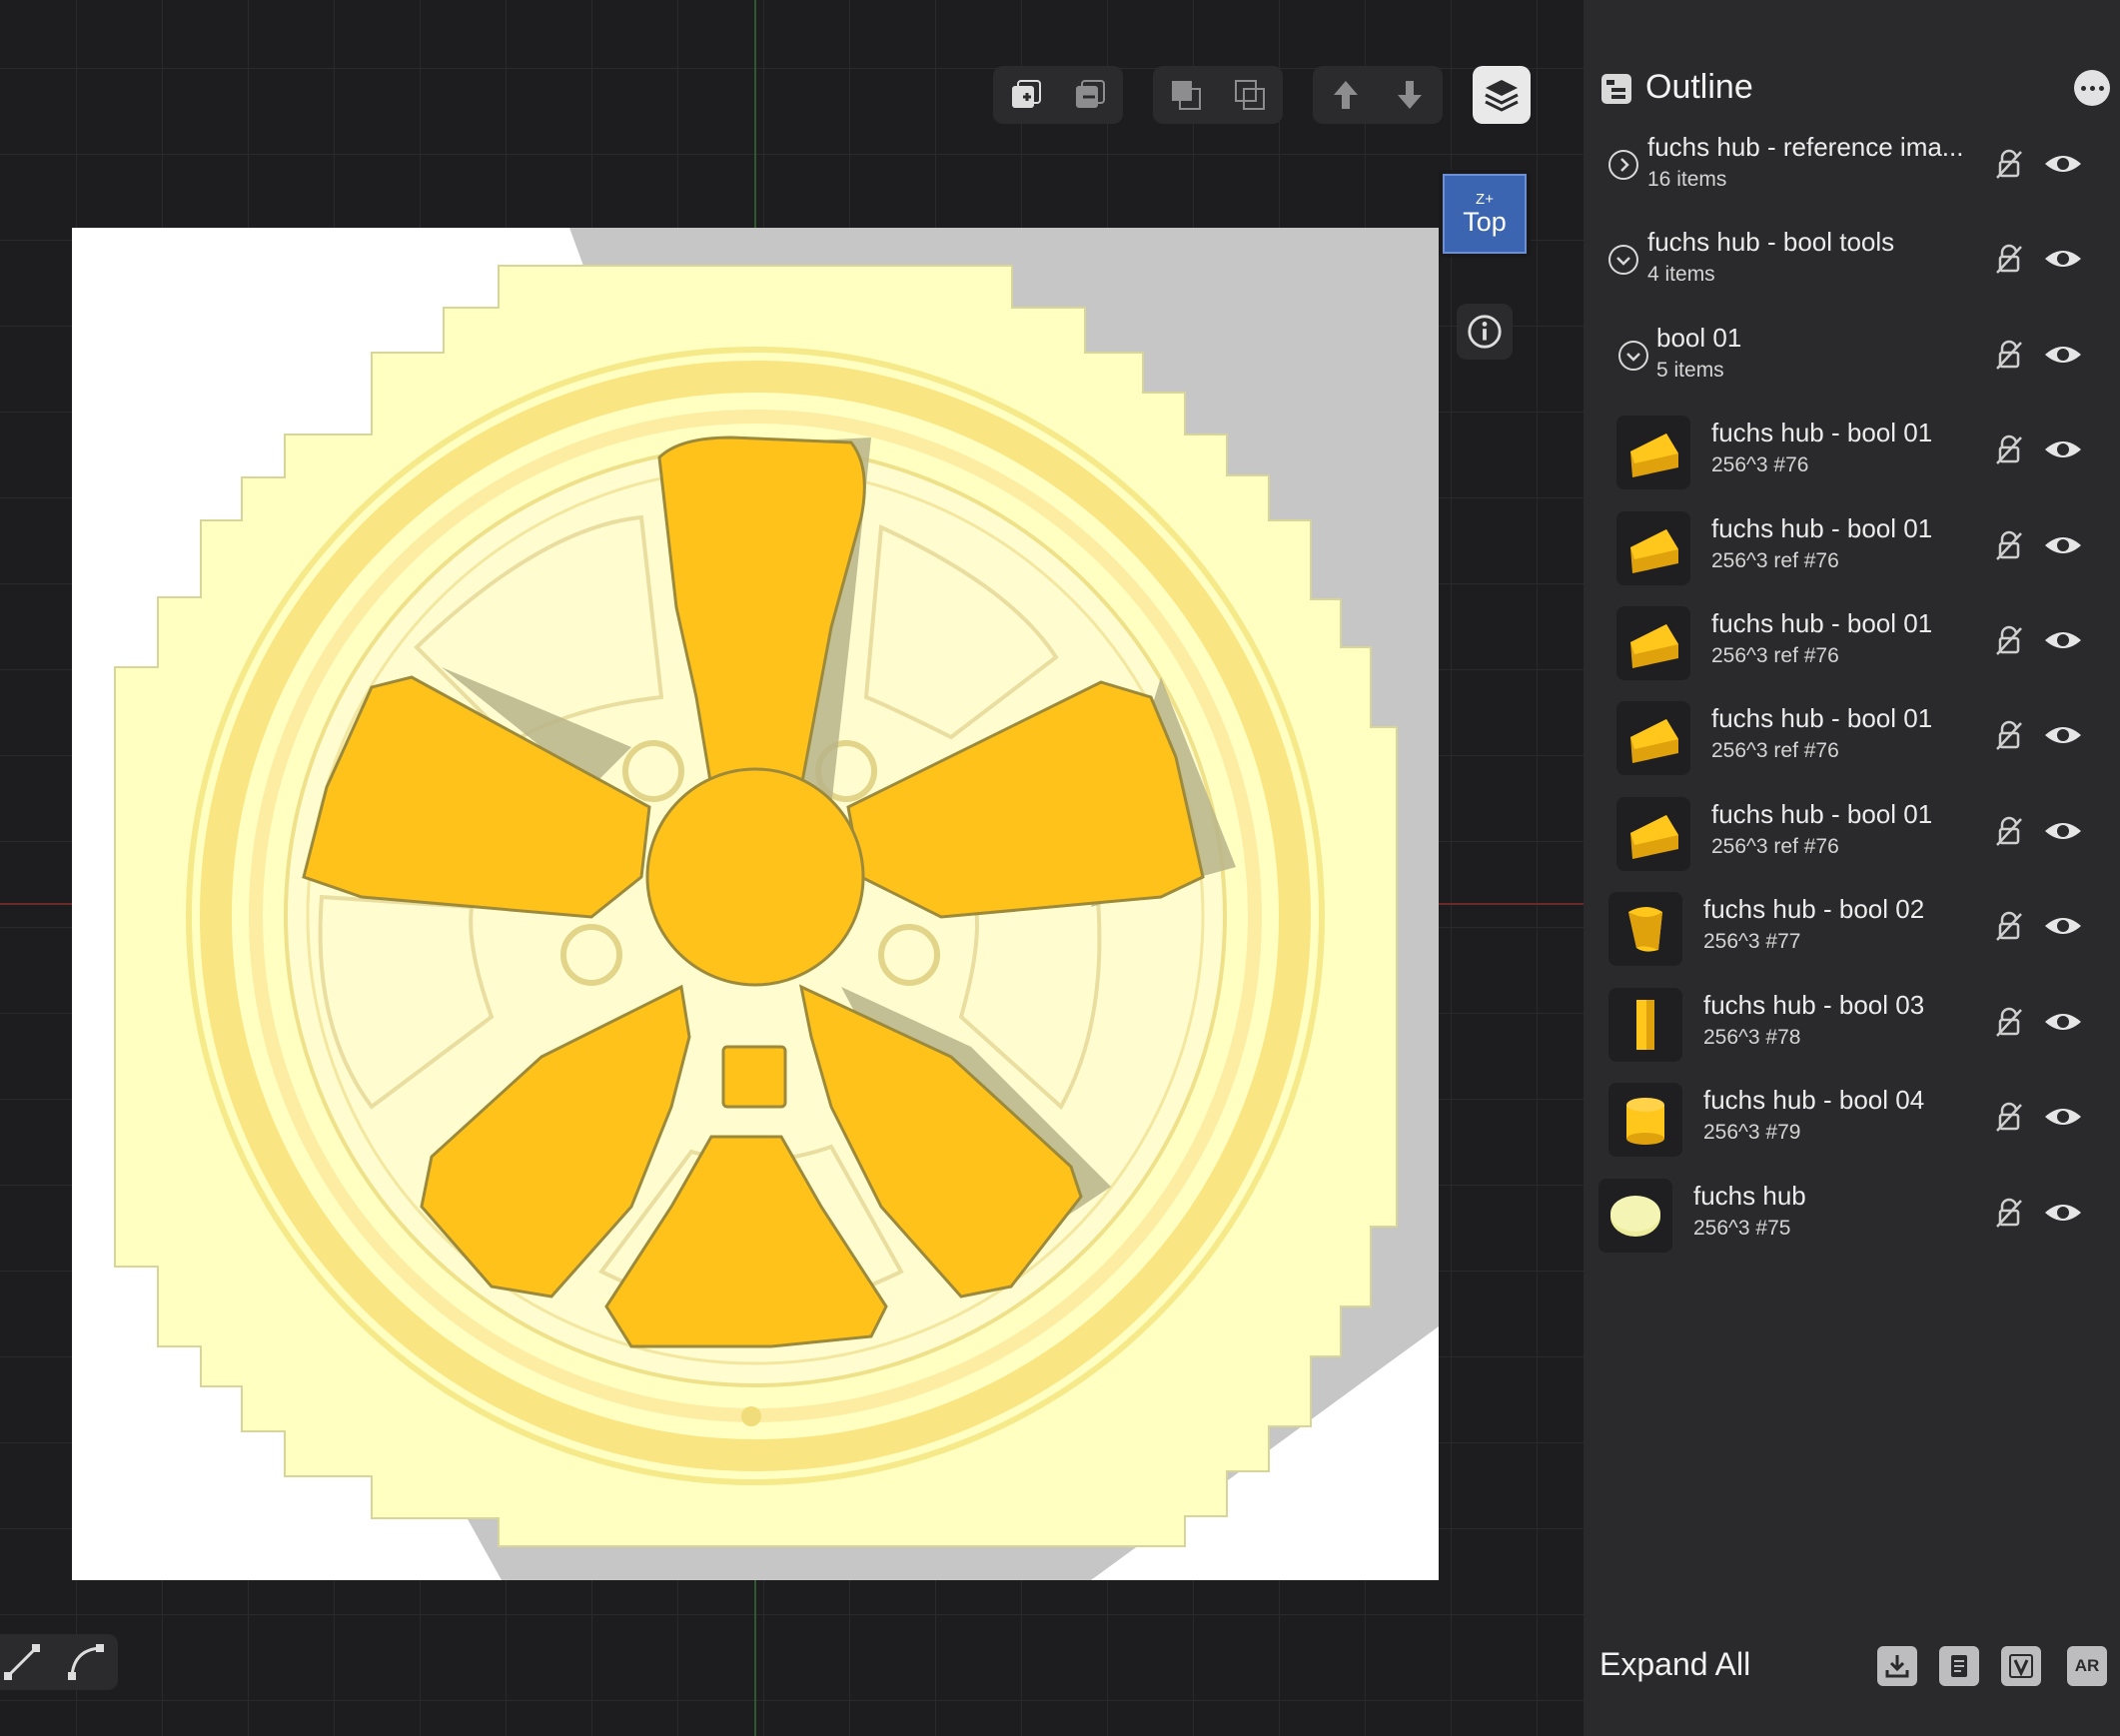 Image resolution: width=2120 pixels, height=1736 pixels. I want to click on line-tool-icon, so click(22, 1662).